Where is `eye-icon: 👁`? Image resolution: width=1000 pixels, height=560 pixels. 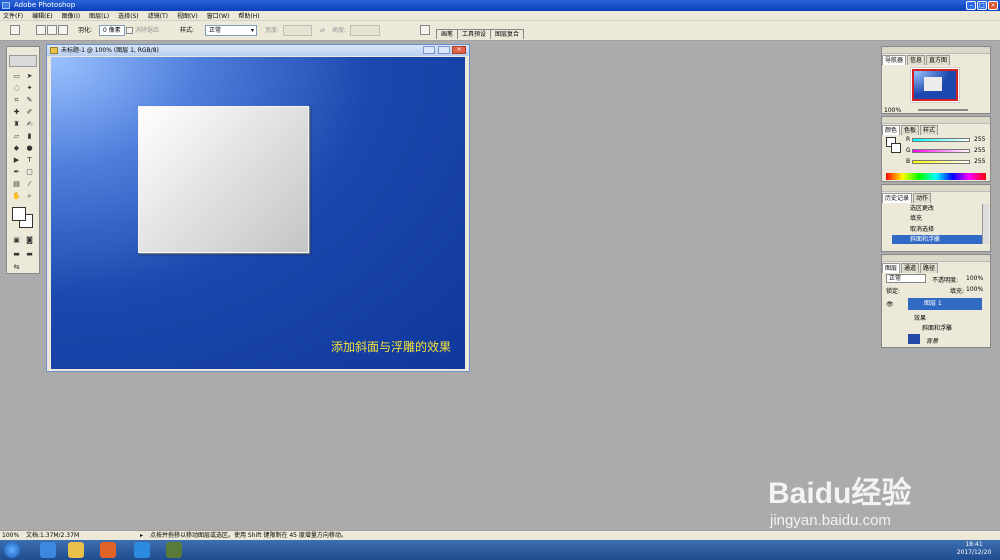 eye-icon: 👁 is located at coordinates (890, 304).